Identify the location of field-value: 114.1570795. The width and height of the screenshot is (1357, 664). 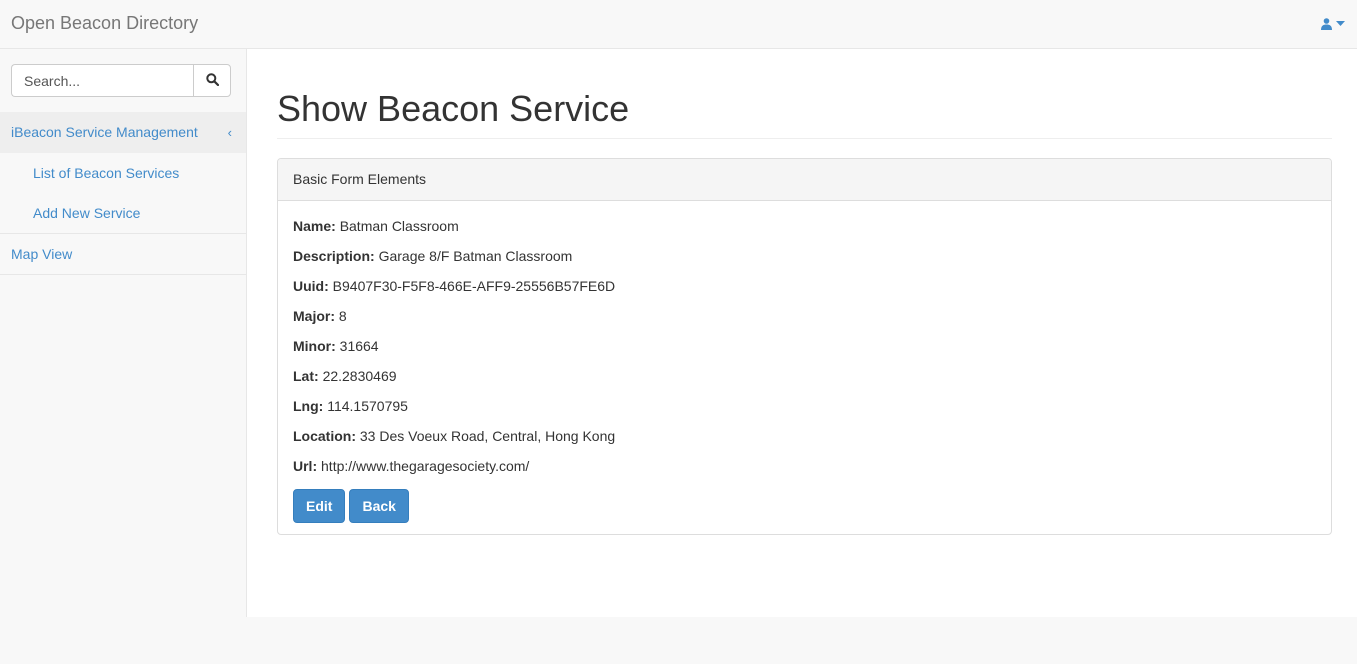
(367, 406).